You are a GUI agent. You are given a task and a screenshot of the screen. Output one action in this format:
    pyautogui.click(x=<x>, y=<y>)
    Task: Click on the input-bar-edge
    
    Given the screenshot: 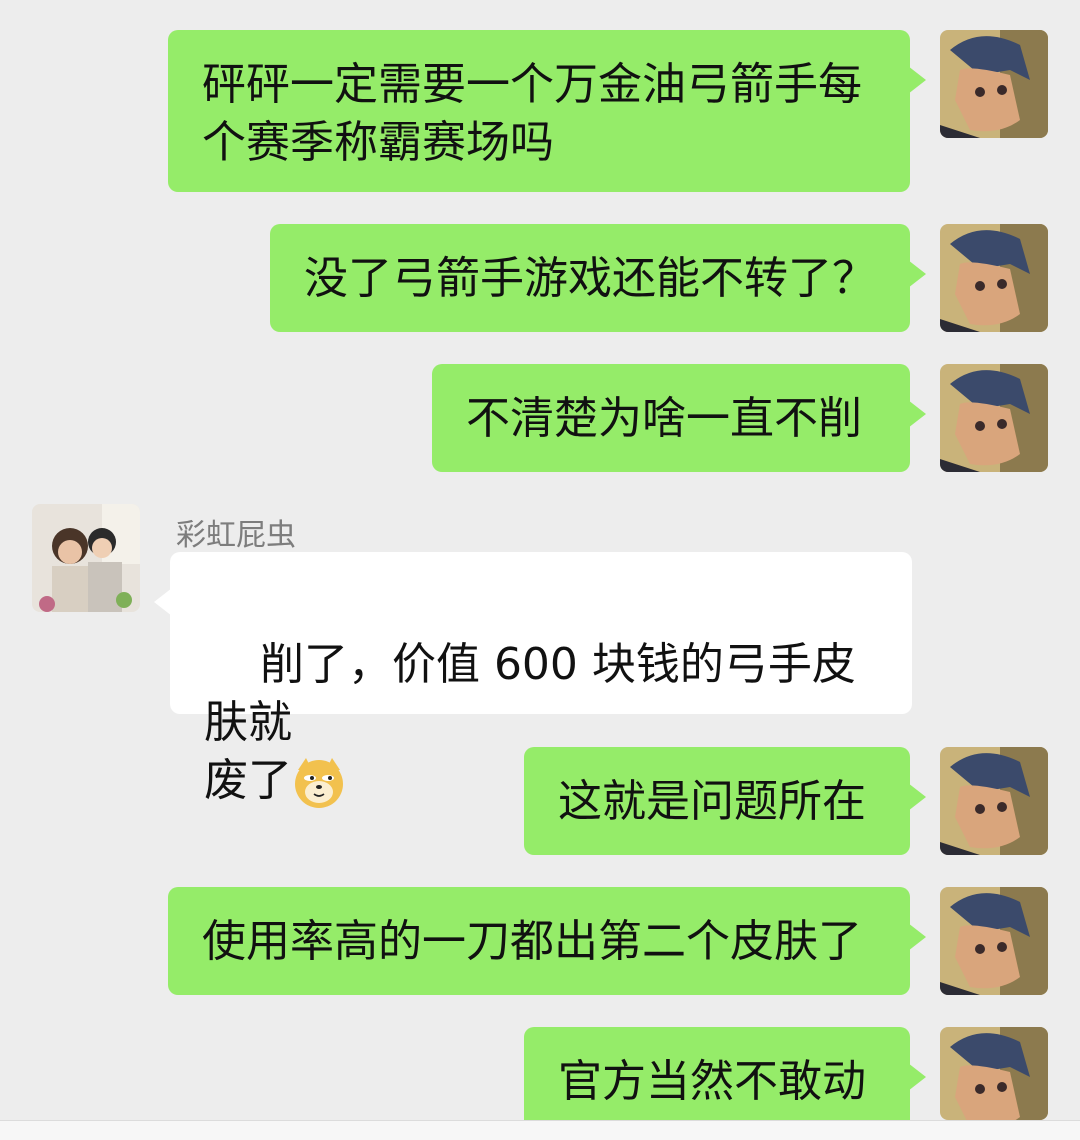 What is the action you would take?
    pyautogui.click(x=540, y=1130)
    